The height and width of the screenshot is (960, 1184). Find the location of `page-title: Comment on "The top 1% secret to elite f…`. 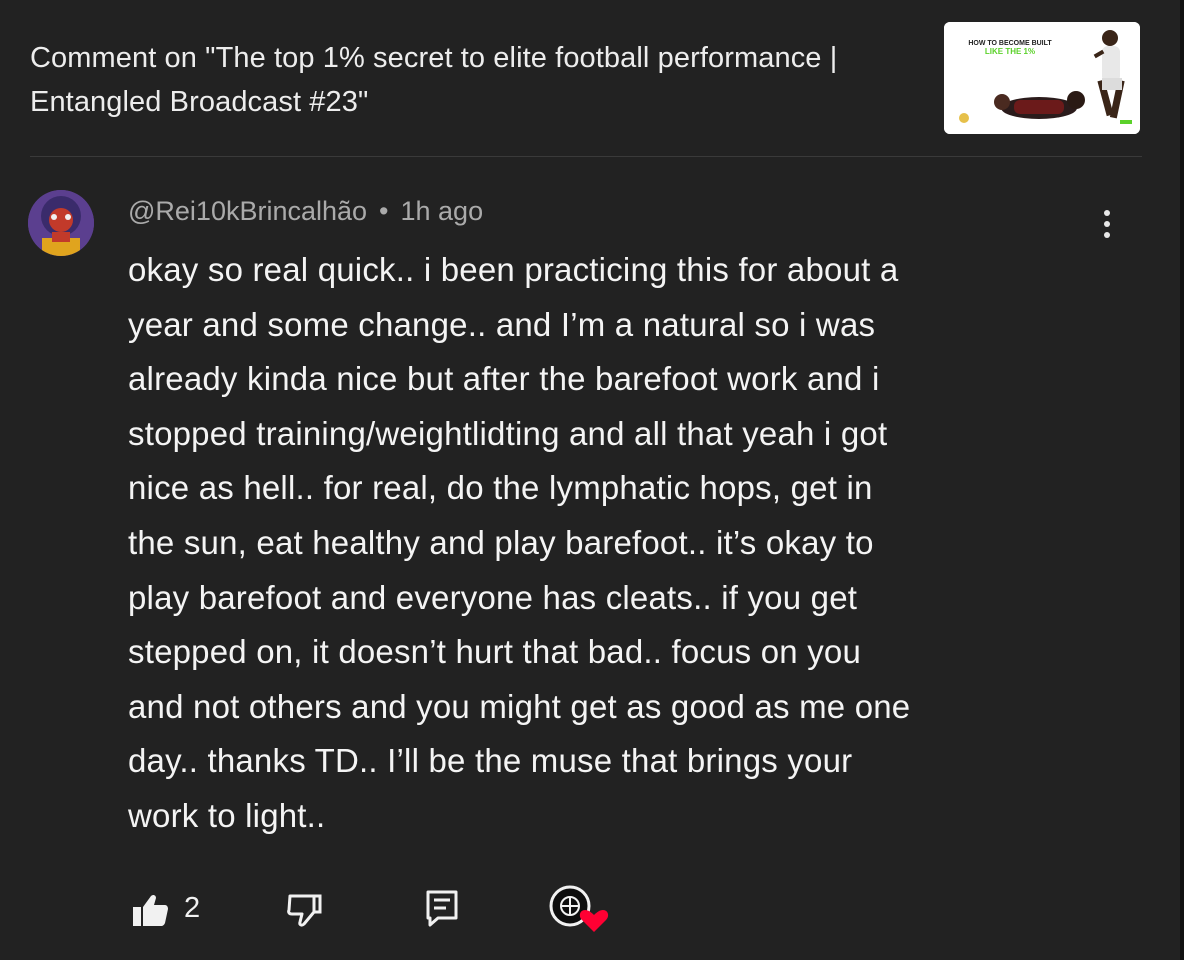

page-title: Comment on "The top 1% secret to elite f… is located at coordinates (434, 80).